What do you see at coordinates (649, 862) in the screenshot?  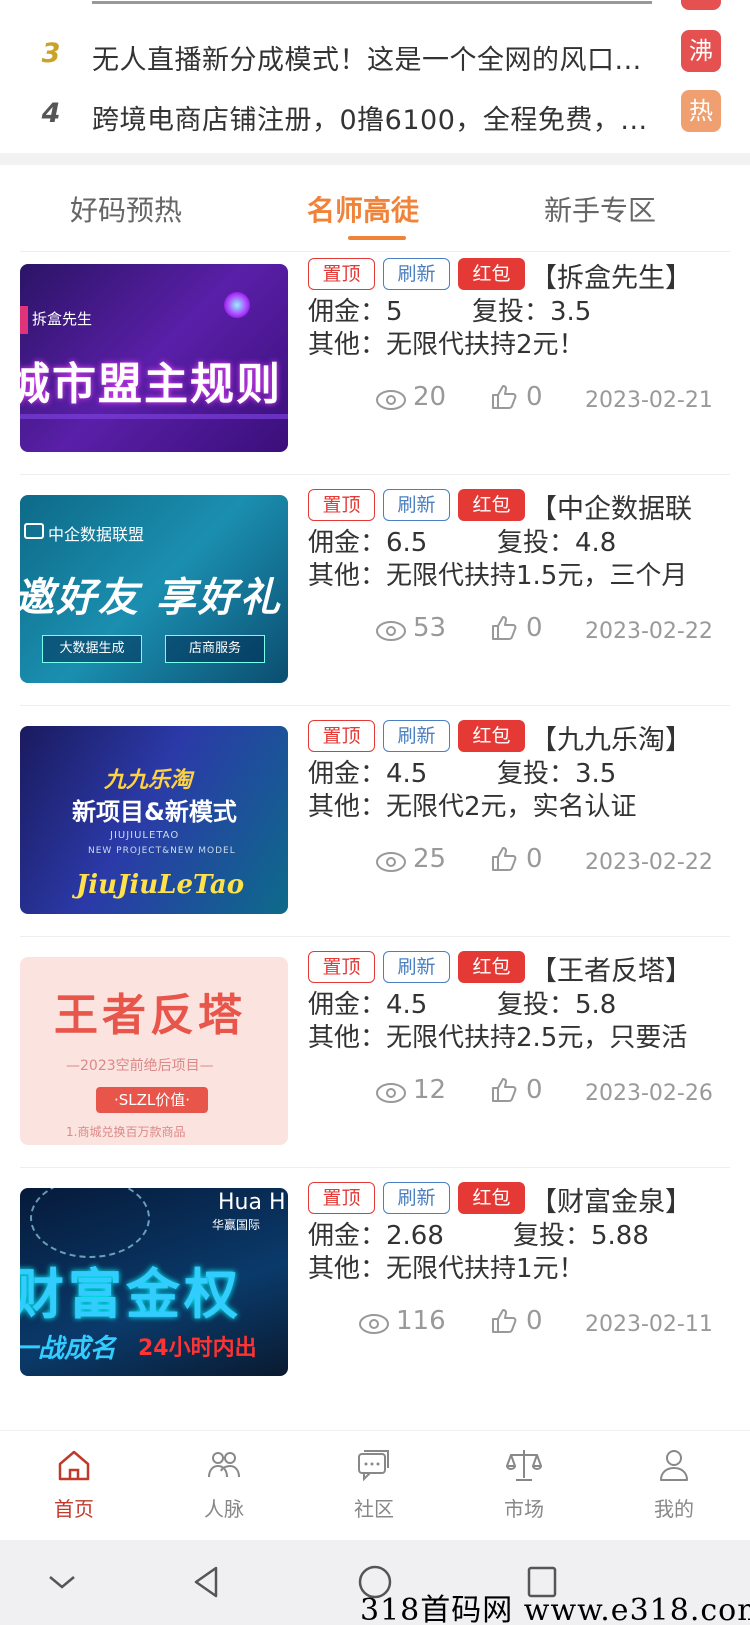 I see `post-date: 2023-02-22` at bounding box center [649, 862].